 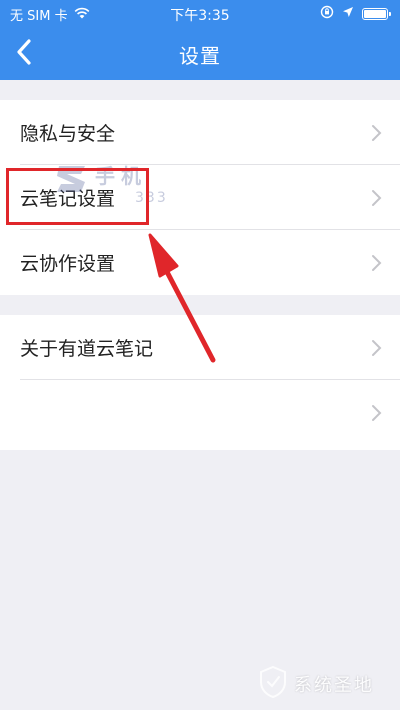 What do you see at coordinates (334, 685) in the screenshot?
I see `watermark-corner-text: 系统圣地` at bounding box center [334, 685].